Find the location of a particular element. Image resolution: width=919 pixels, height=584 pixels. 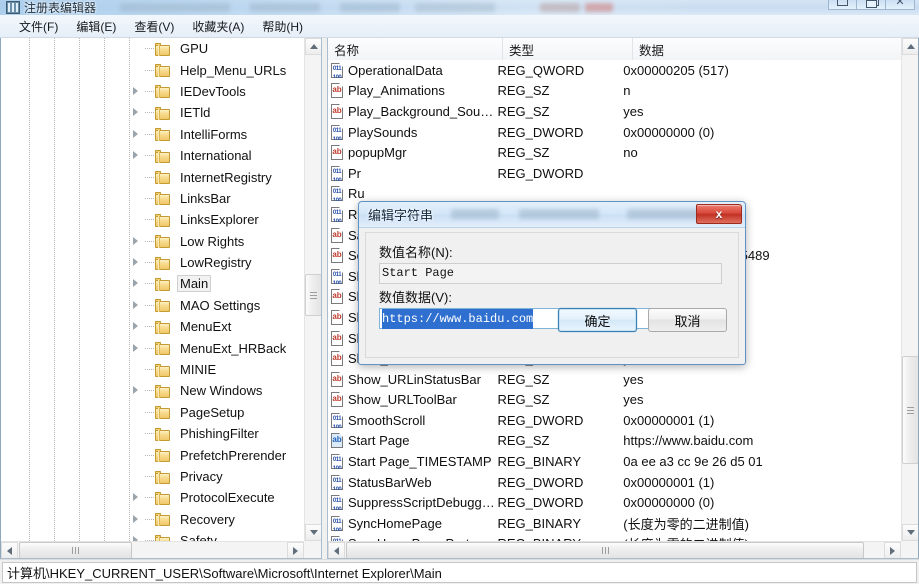

tree-item: IEDevTools is located at coordinates (152, 91).